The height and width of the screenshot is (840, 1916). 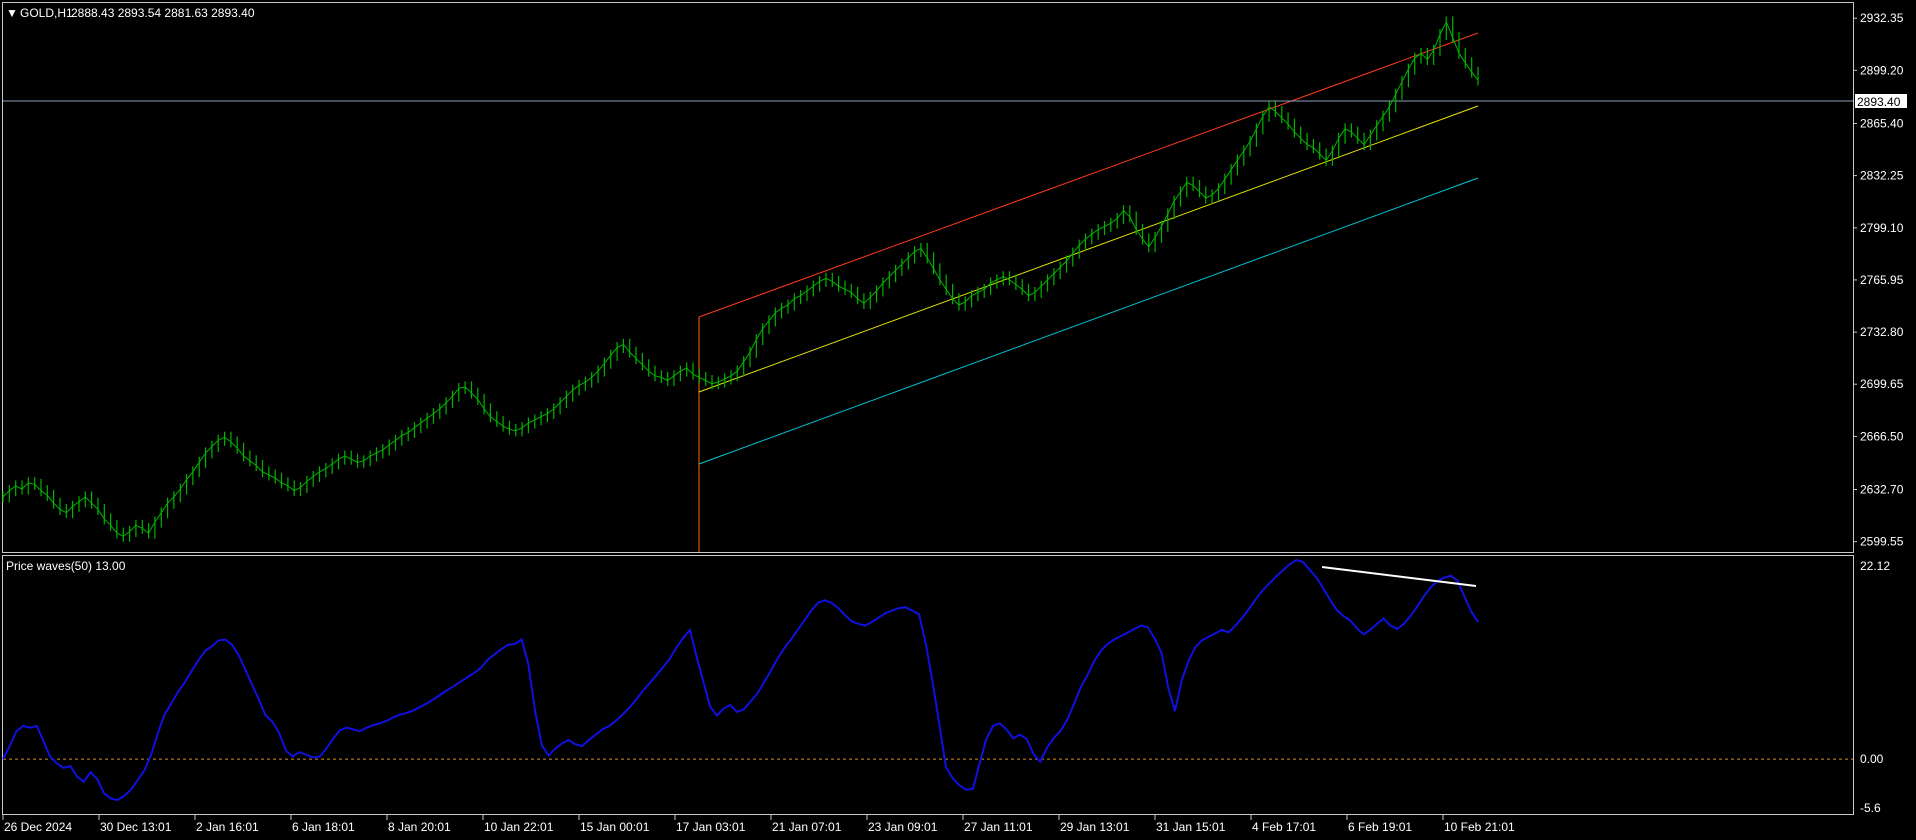 I want to click on time-axis-label: 2 Jan 16:01, so click(x=227, y=827).